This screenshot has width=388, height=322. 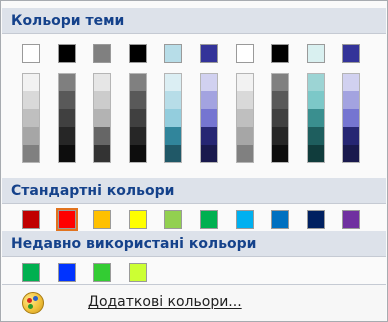 I want to click on standard-color-red, so click(x=66, y=219).